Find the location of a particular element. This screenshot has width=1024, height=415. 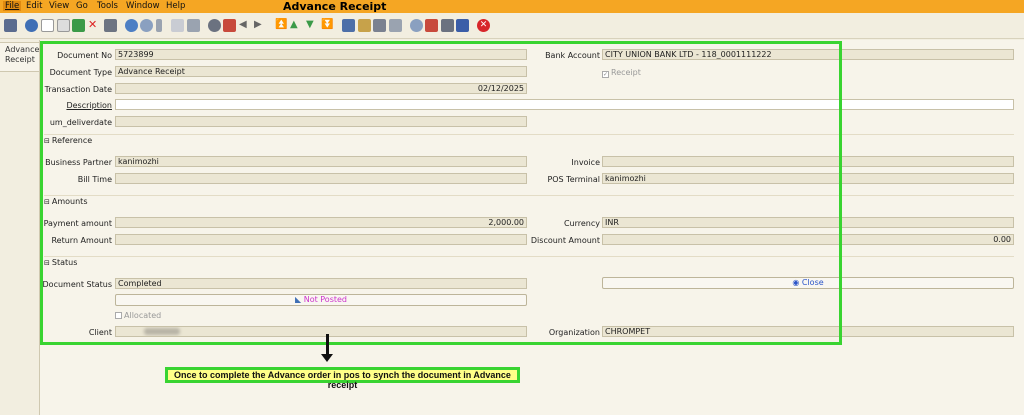

exit-icon: ✕ is located at coordinates (483, 25).